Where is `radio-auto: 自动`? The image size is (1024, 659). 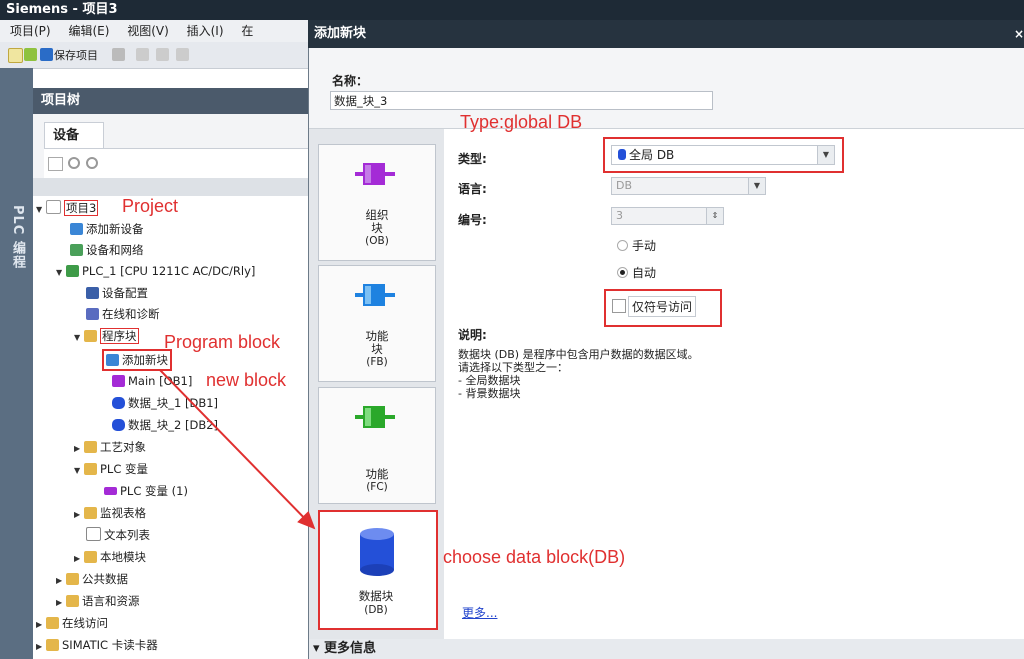 radio-auto: 自动 is located at coordinates (636, 272).